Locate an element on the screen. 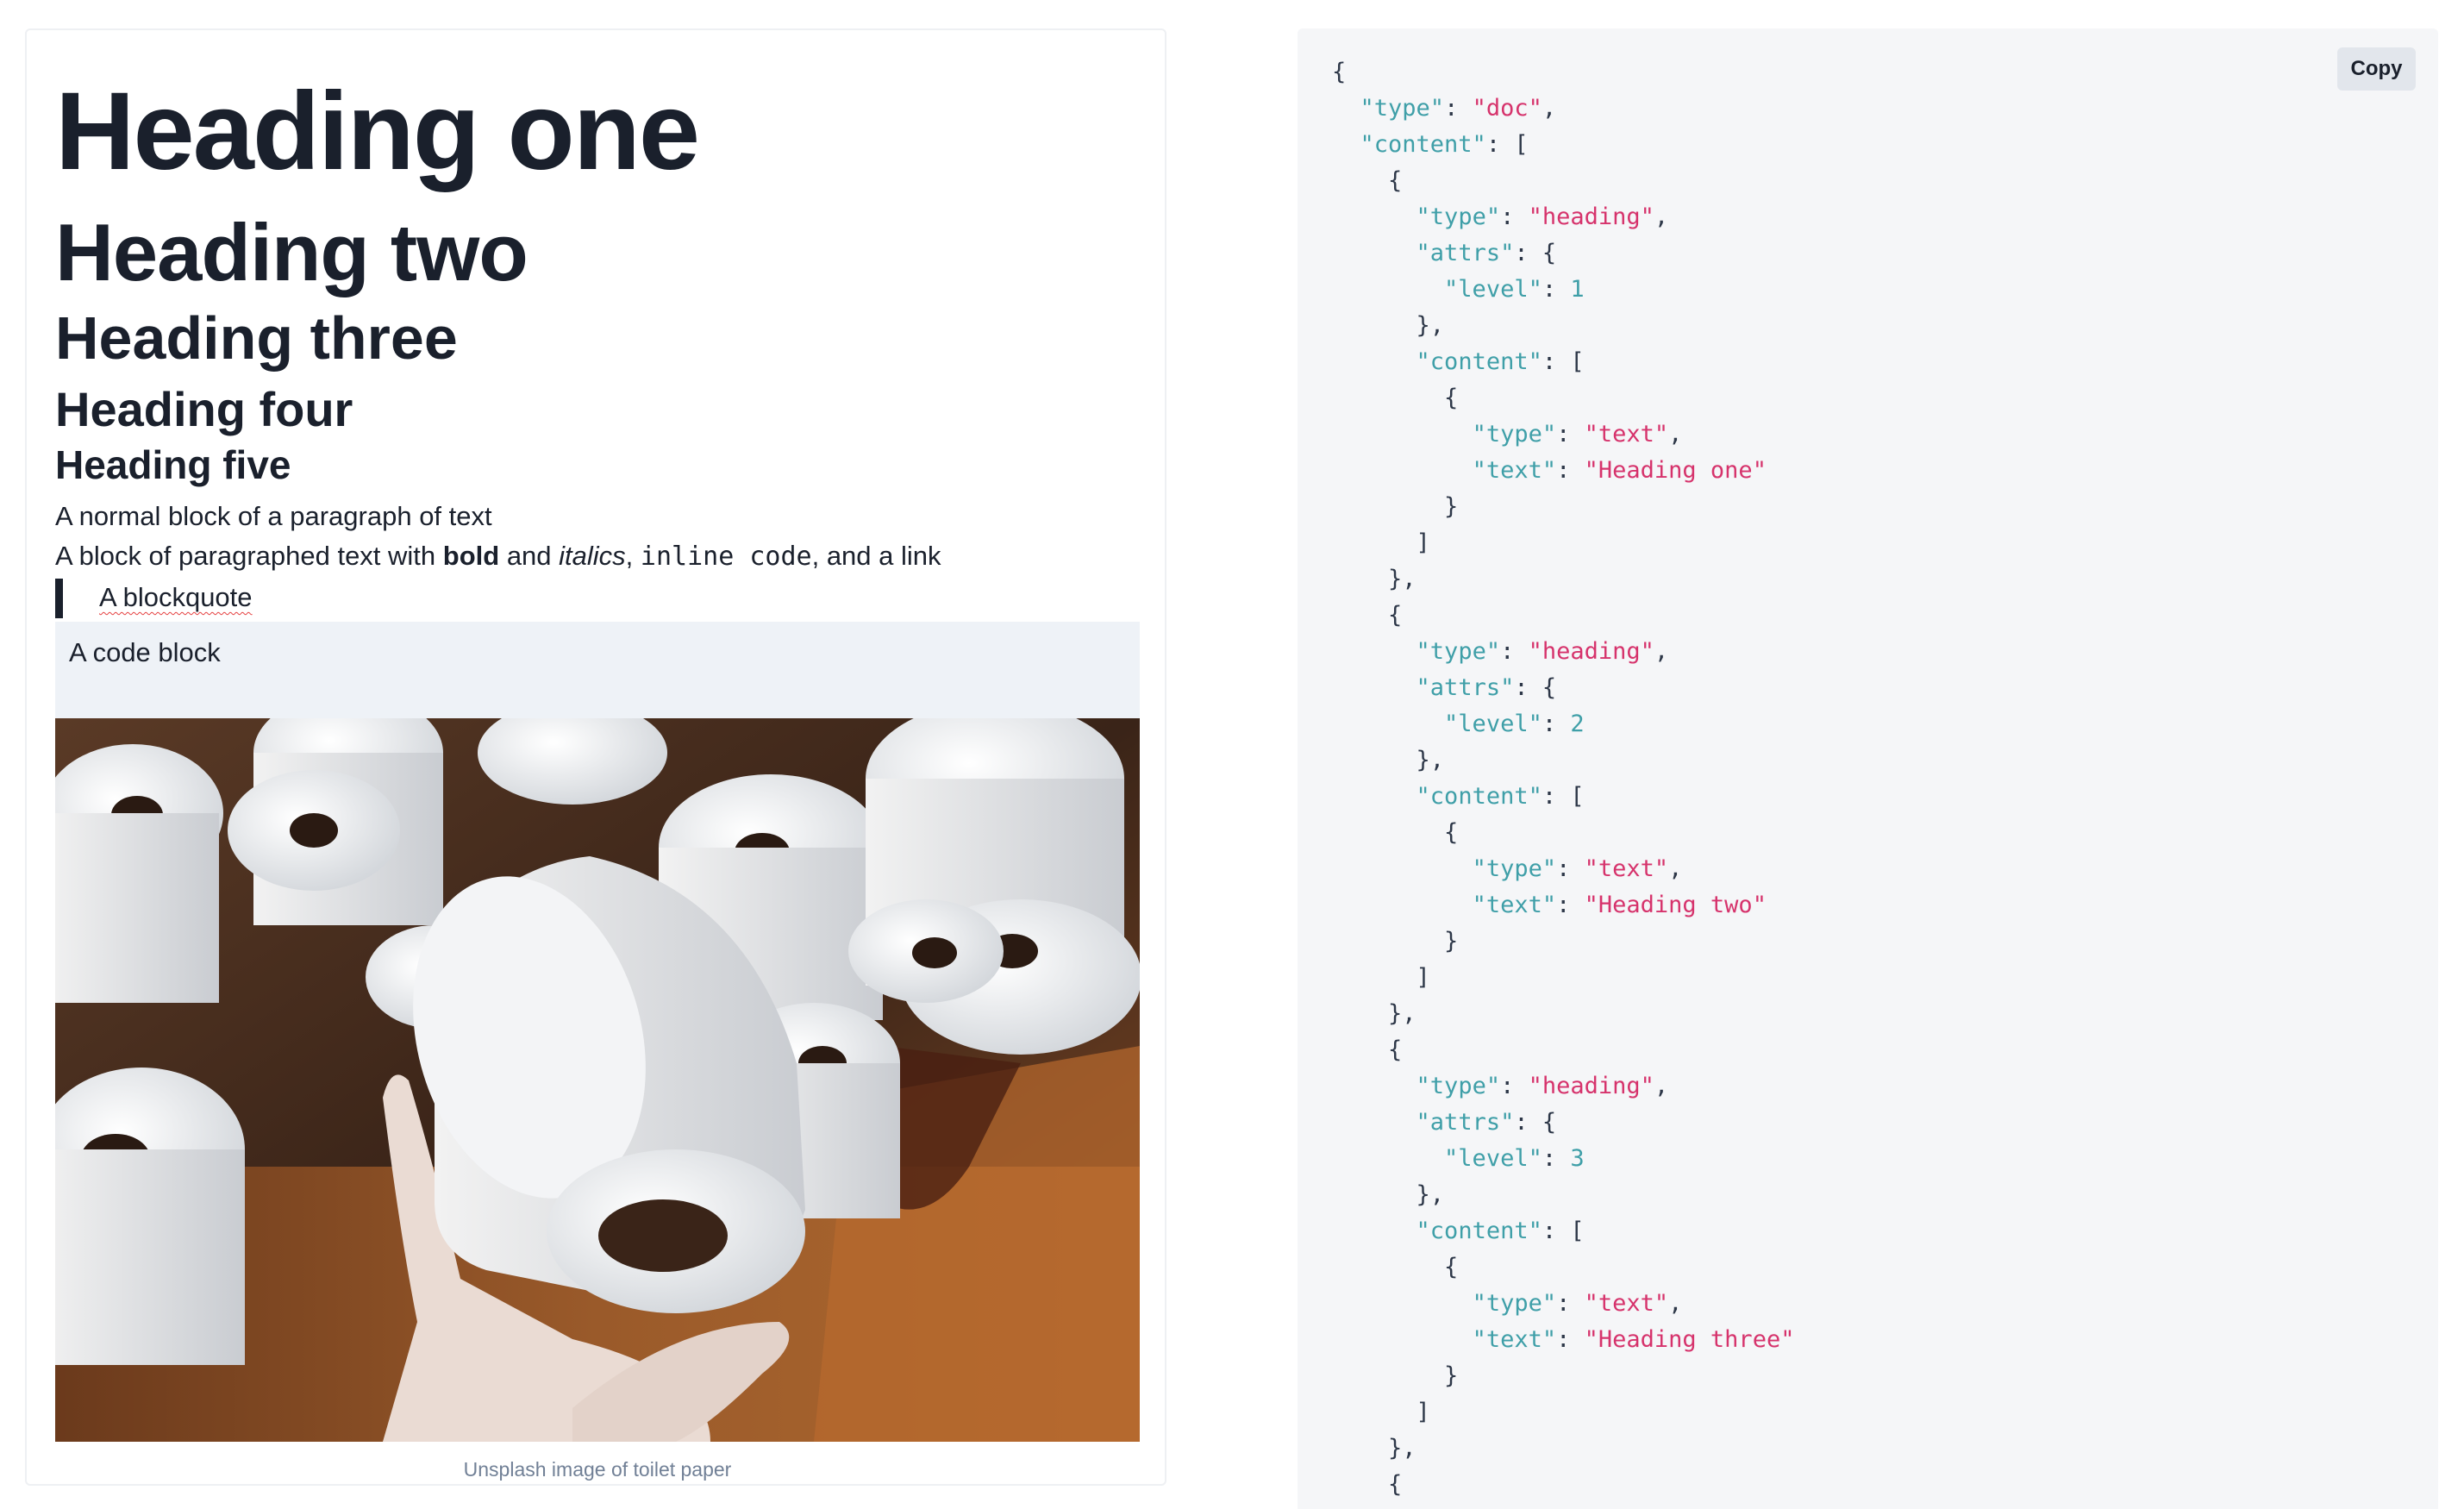 Image resolution: width=2464 pixels, height=1509 pixels. json-line: } is located at coordinates (1563, 507).